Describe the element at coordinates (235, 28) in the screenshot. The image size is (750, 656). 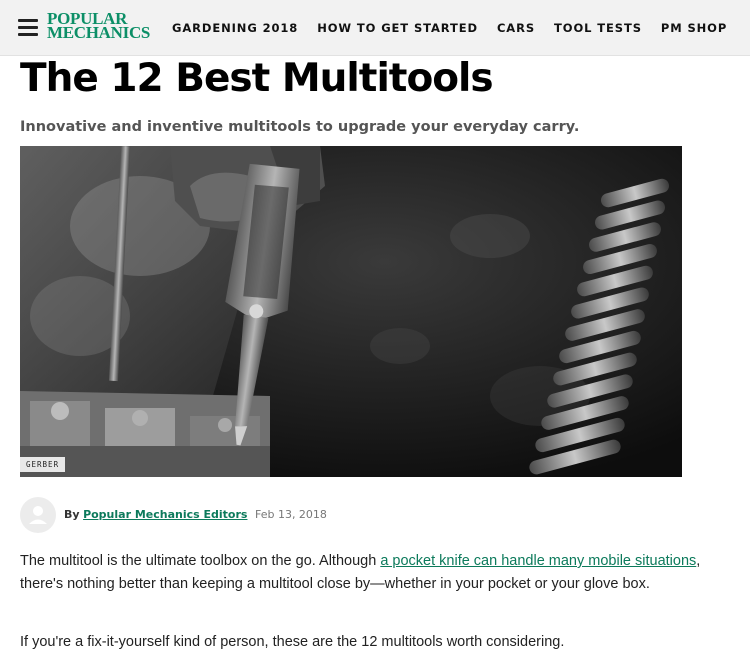
I see `nav-link-gardening: GARDENING 2018` at that location.